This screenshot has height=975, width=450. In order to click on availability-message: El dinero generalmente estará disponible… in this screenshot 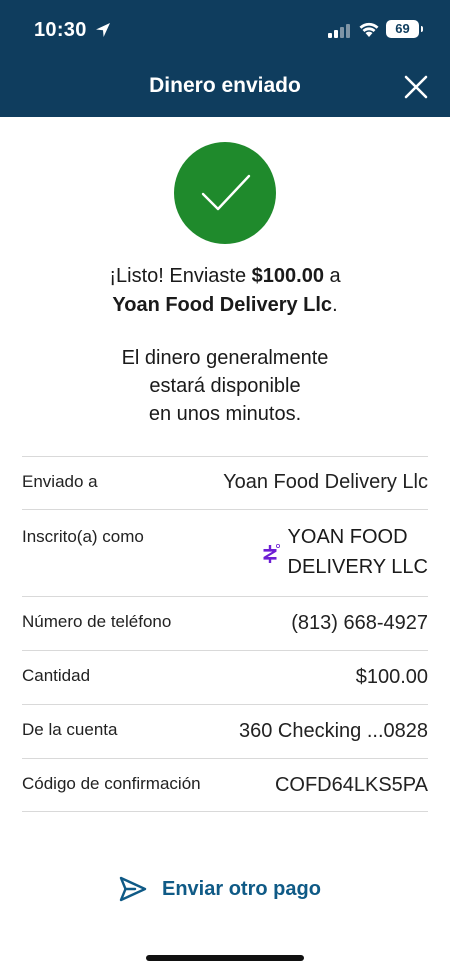, I will do `click(225, 386)`.